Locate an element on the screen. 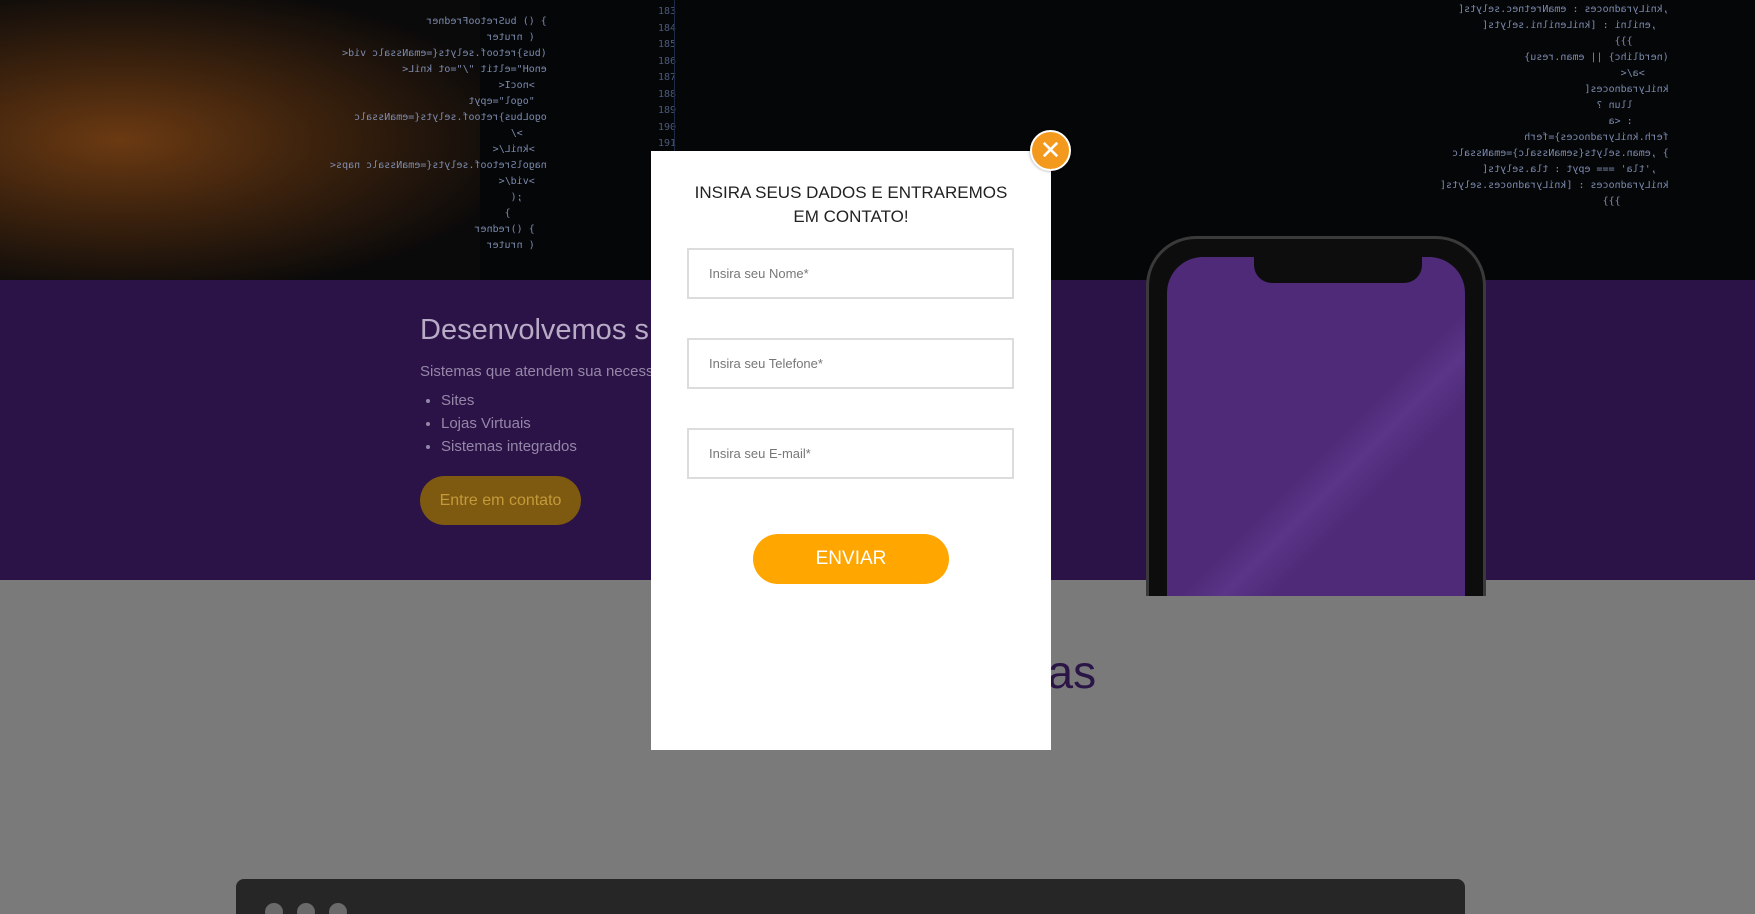  name-input is located at coordinates (850, 273).